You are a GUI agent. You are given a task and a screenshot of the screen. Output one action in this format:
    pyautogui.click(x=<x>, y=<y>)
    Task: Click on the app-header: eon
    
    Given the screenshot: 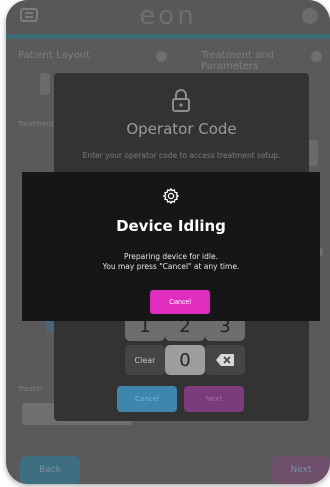 What is the action you would take?
    pyautogui.click(x=168, y=17)
    